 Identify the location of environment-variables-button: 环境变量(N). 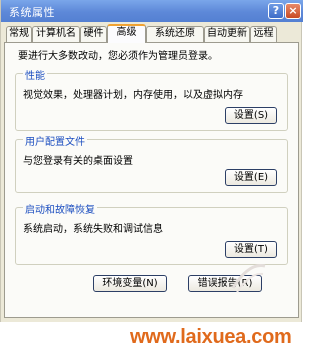
(130, 283).